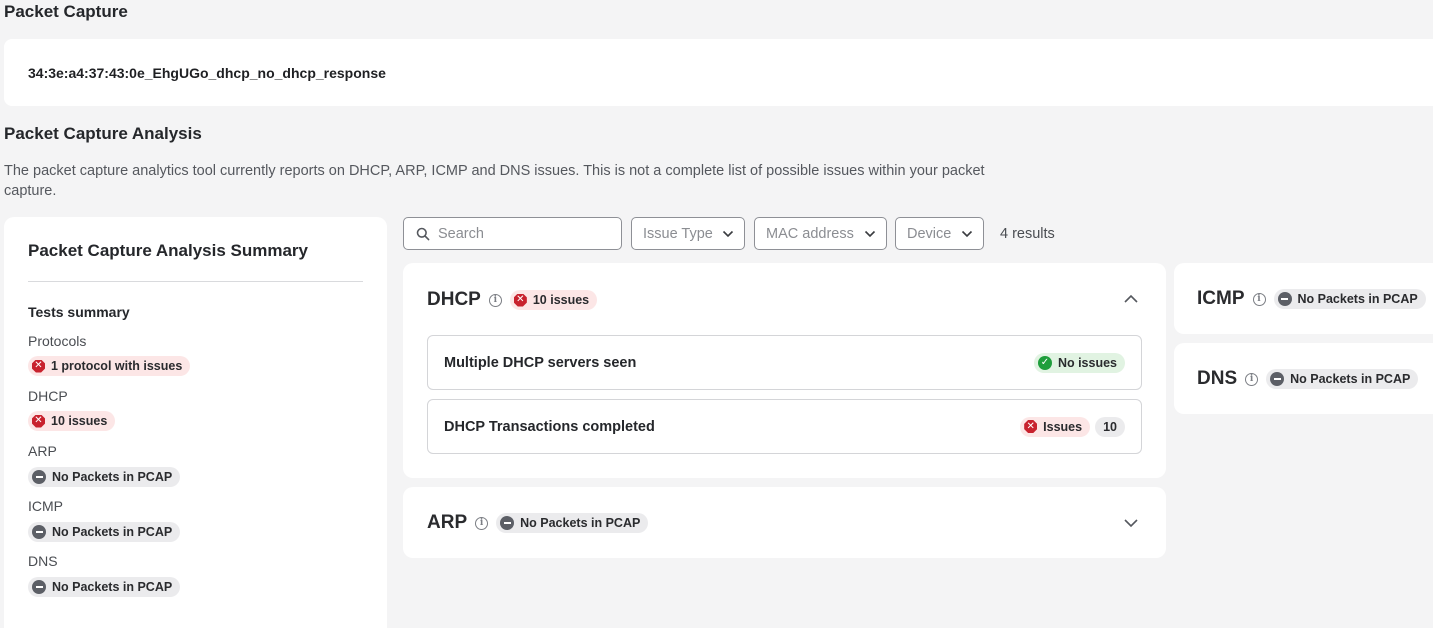 This screenshot has height=628, width=1433. What do you see at coordinates (1027, 234) in the screenshot?
I see `results-count: 4 results` at bounding box center [1027, 234].